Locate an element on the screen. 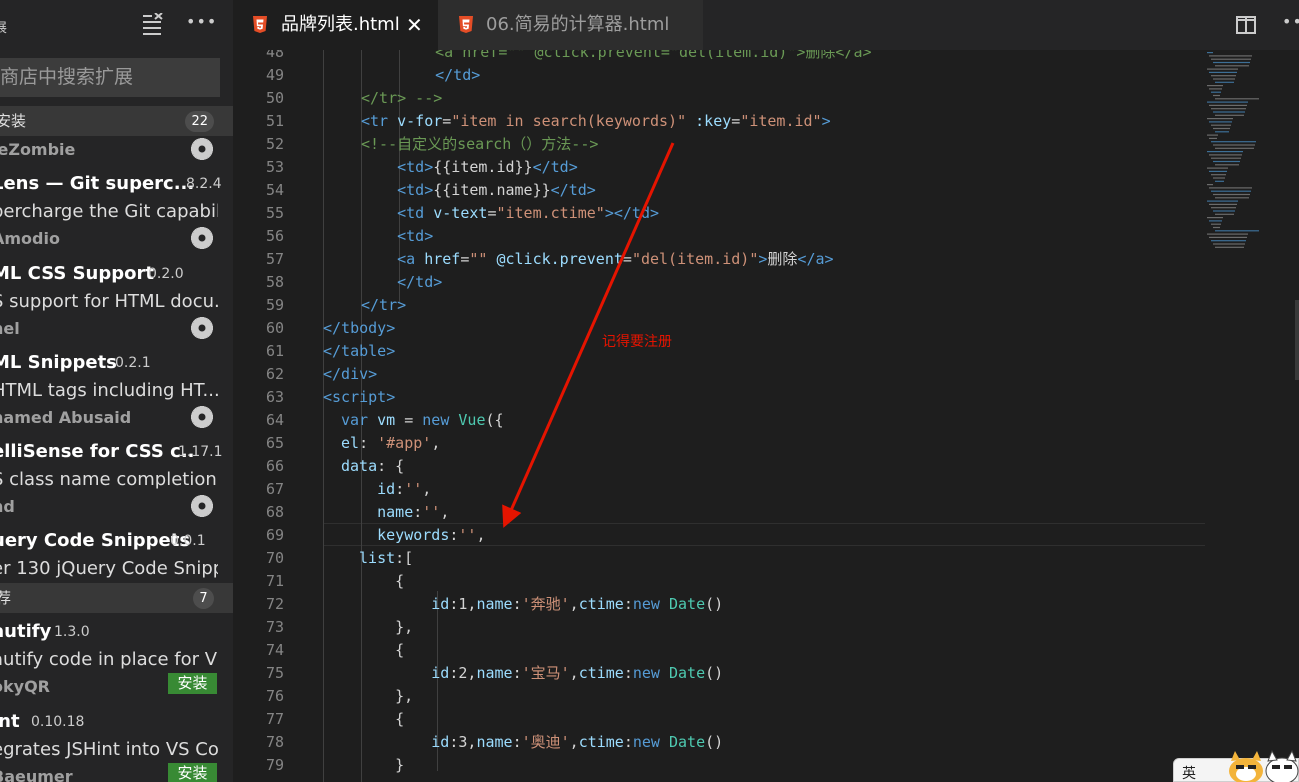 The image size is (1299, 782). close-icon: ✕ is located at coordinates (414, 25).